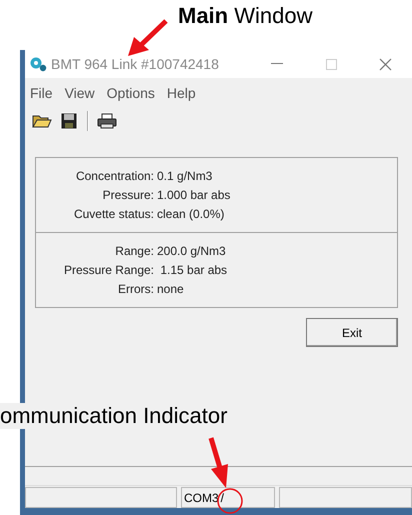 This screenshot has height=515, width=412. What do you see at coordinates (192, 251) in the screenshot?
I see `field-value: 200.0 g/Nm3` at bounding box center [192, 251].